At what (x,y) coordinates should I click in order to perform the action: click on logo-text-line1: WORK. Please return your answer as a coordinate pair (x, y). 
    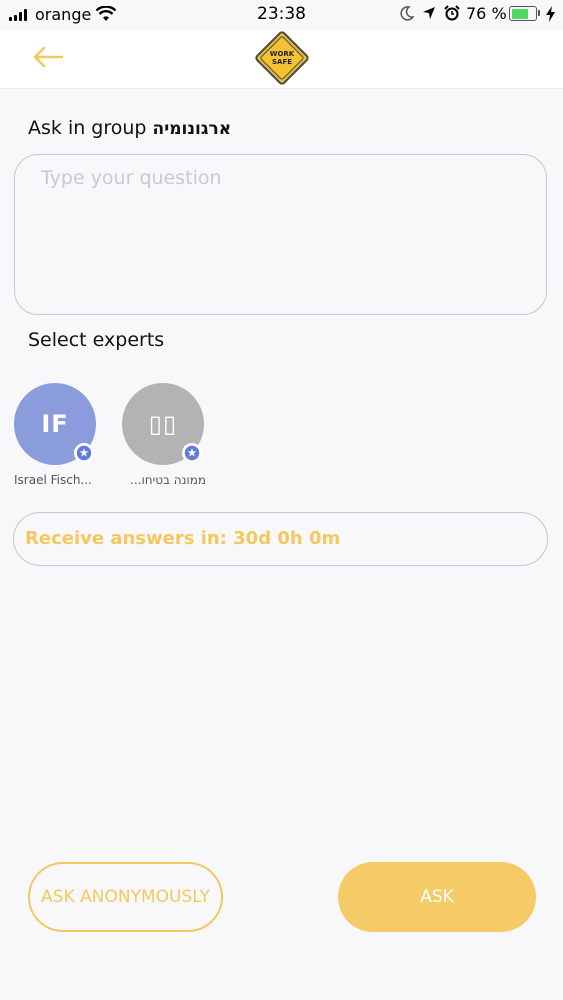
    Looking at the image, I should click on (282, 54).